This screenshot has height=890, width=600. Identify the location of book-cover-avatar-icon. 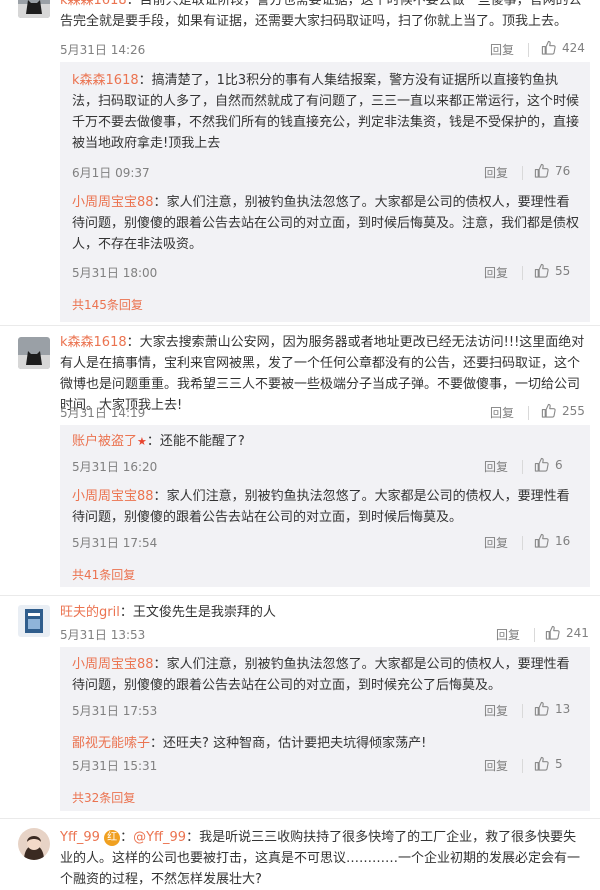
(34, 621).